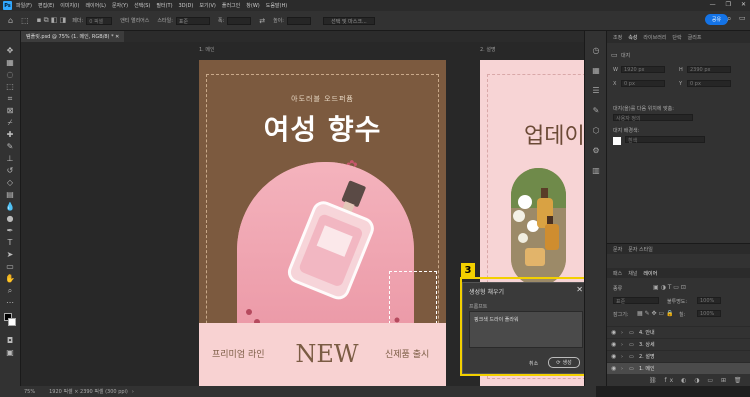  What do you see at coordinates (709, 69) in the screenshot?
I see `h-field: 2390 px` at bounding box center [709, 69].